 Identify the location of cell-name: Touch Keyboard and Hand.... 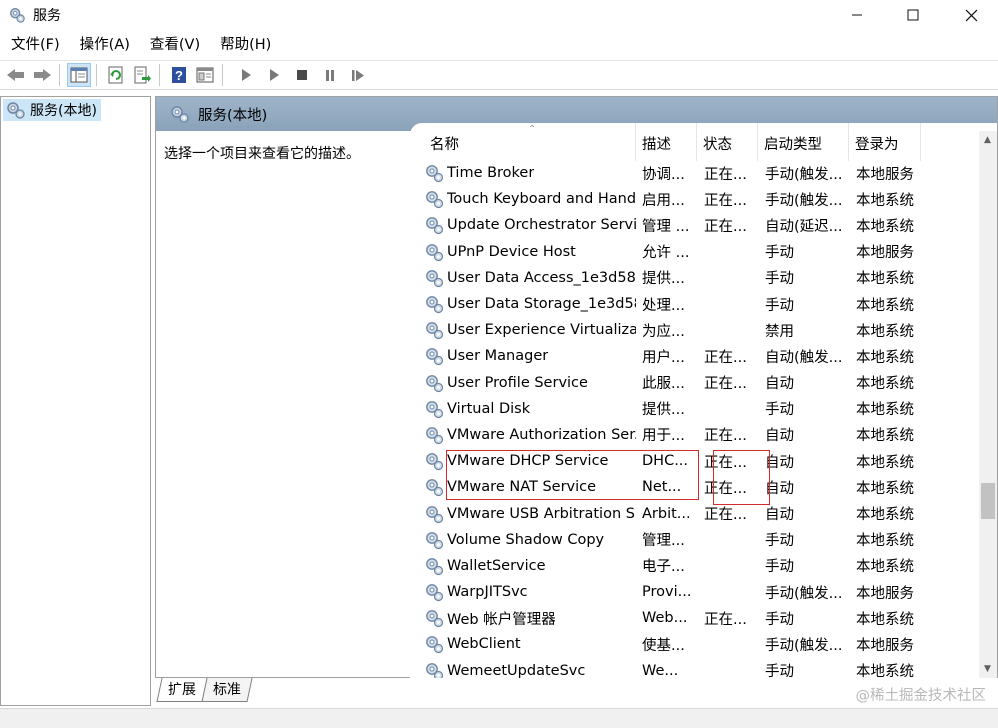
(523, 199).